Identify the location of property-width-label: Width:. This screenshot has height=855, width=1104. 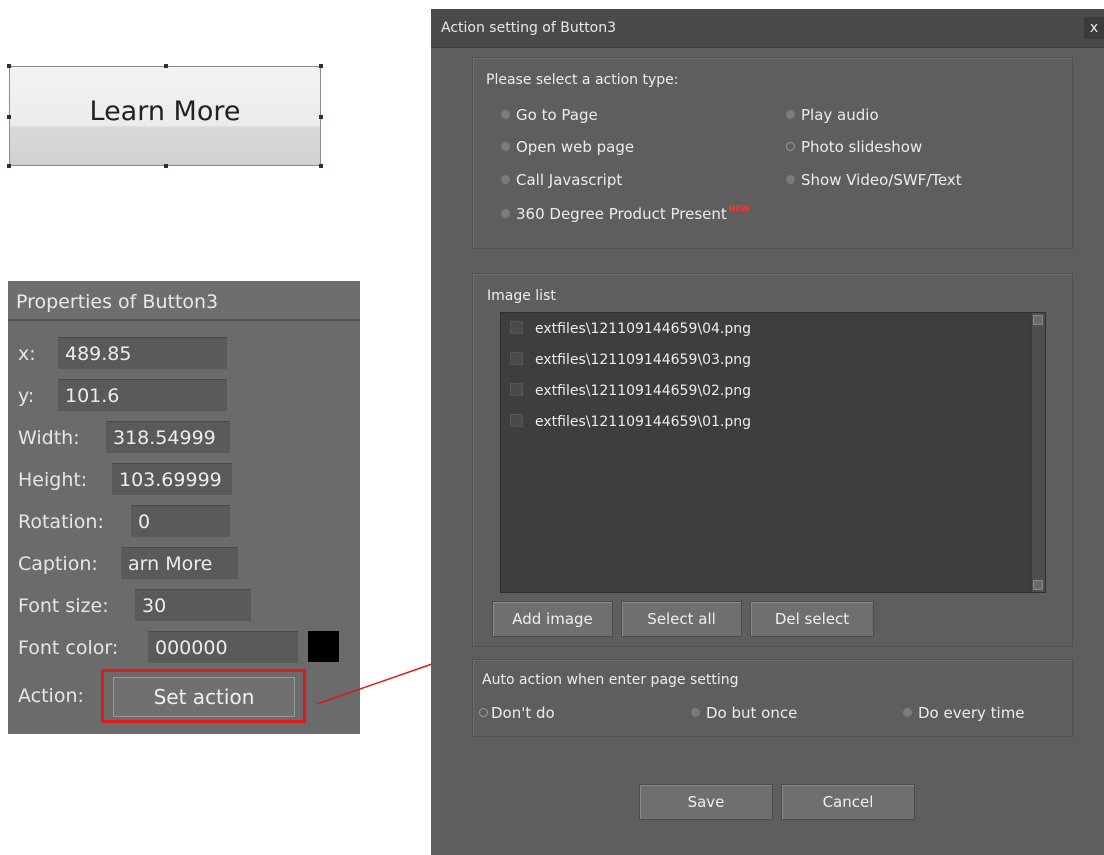
(49, 438).